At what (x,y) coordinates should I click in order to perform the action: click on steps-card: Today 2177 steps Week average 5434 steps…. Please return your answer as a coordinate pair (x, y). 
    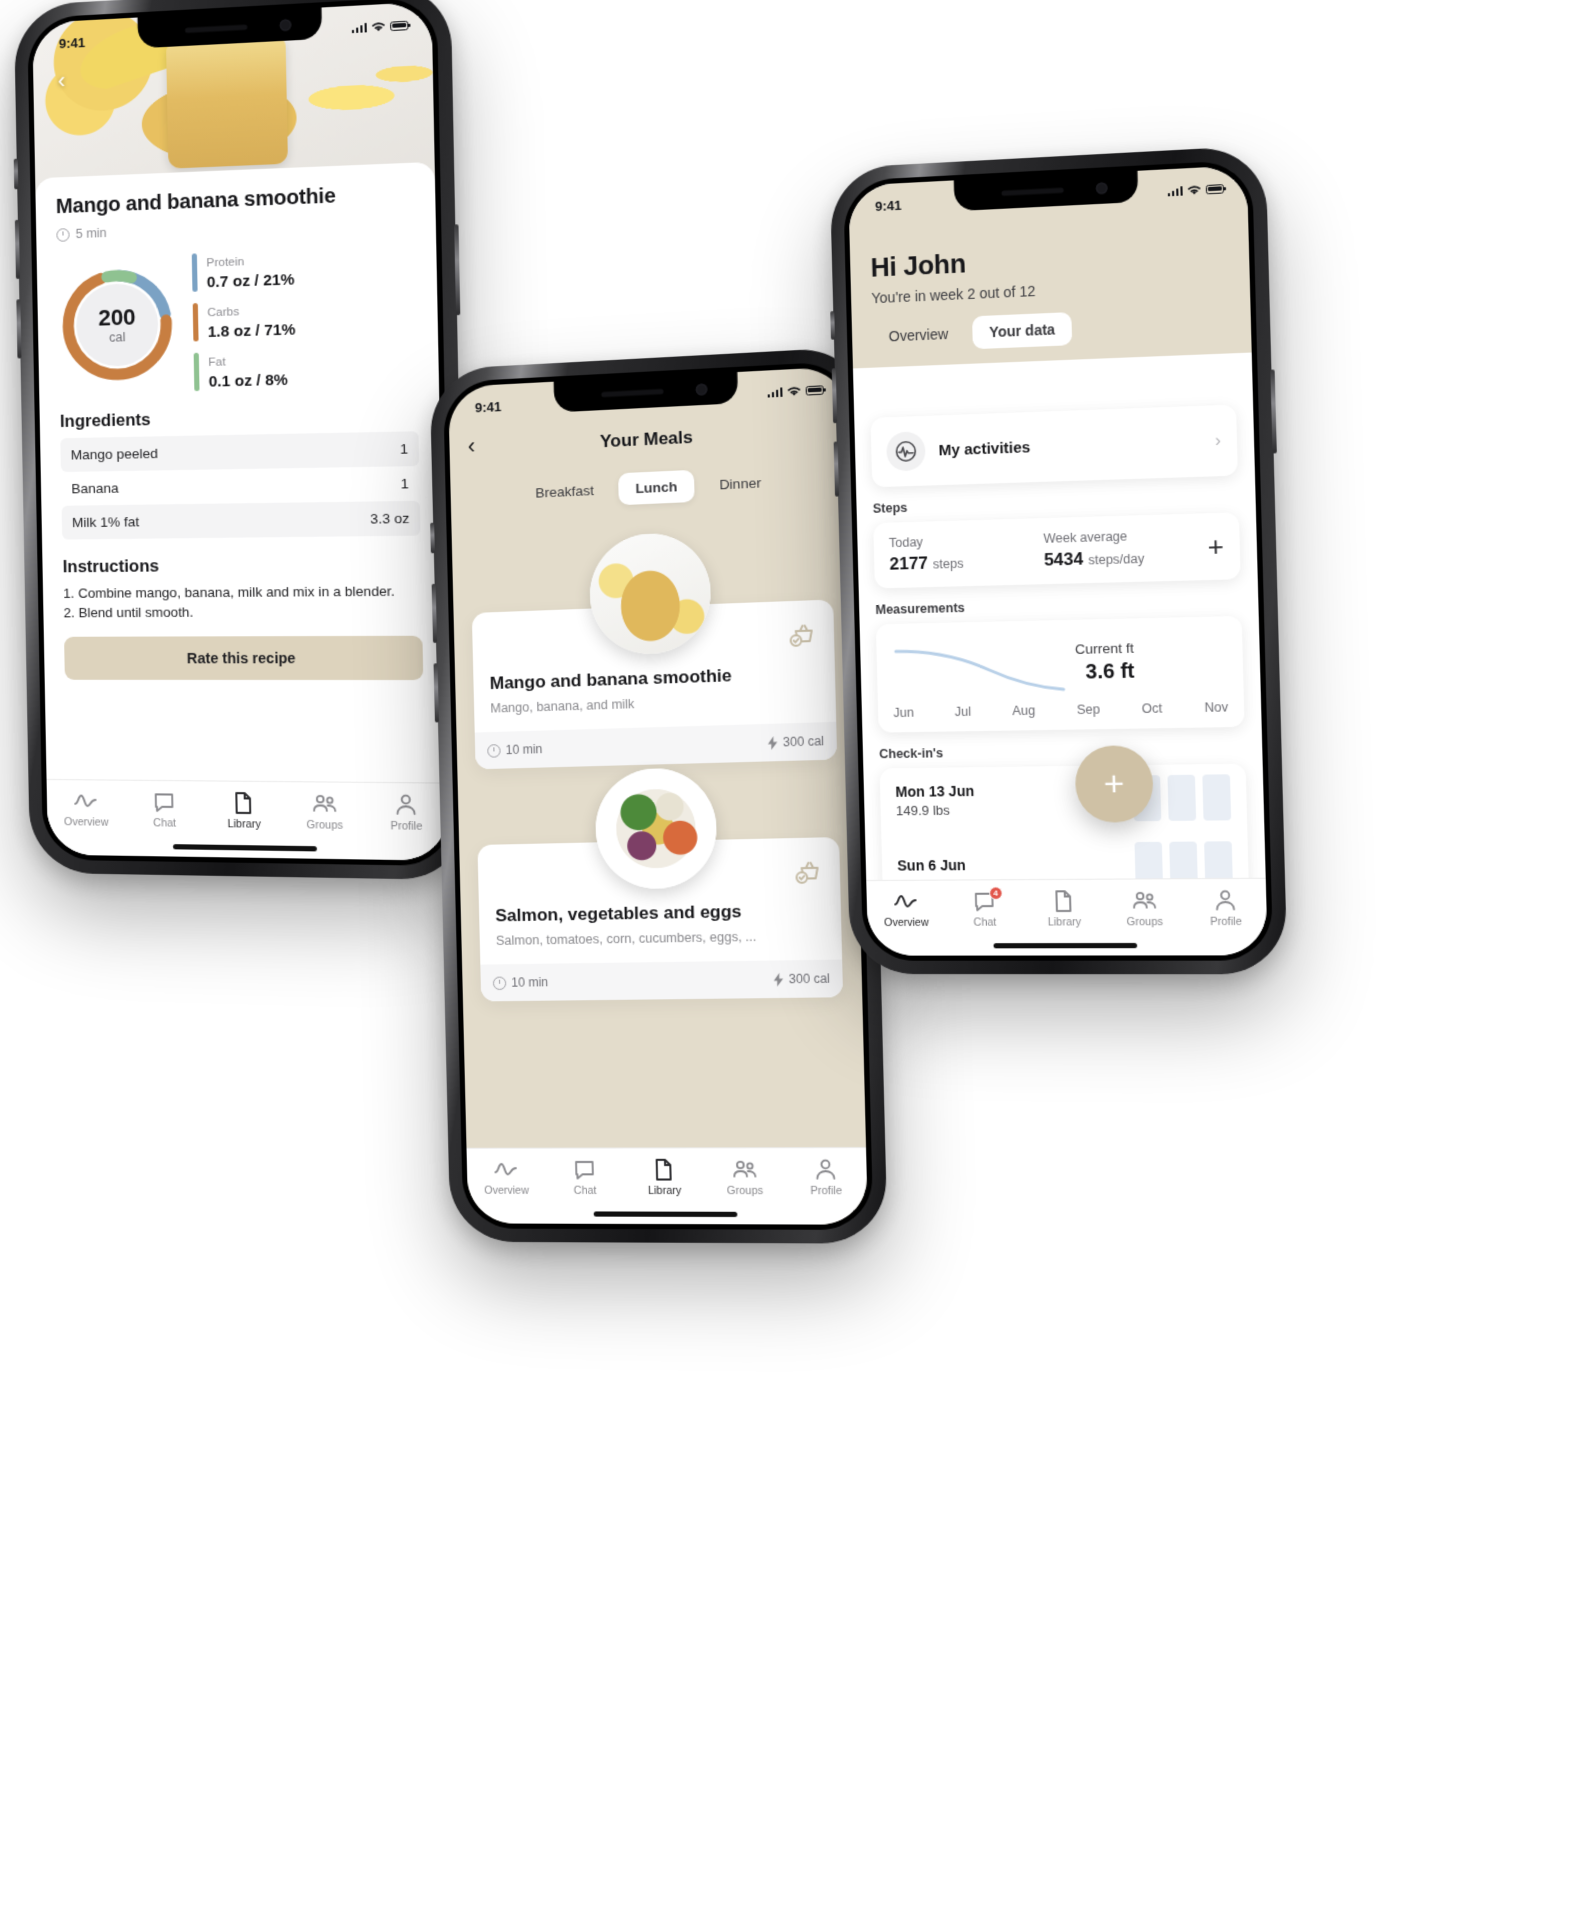
    Looking at the image, I should click on (1057, 550).